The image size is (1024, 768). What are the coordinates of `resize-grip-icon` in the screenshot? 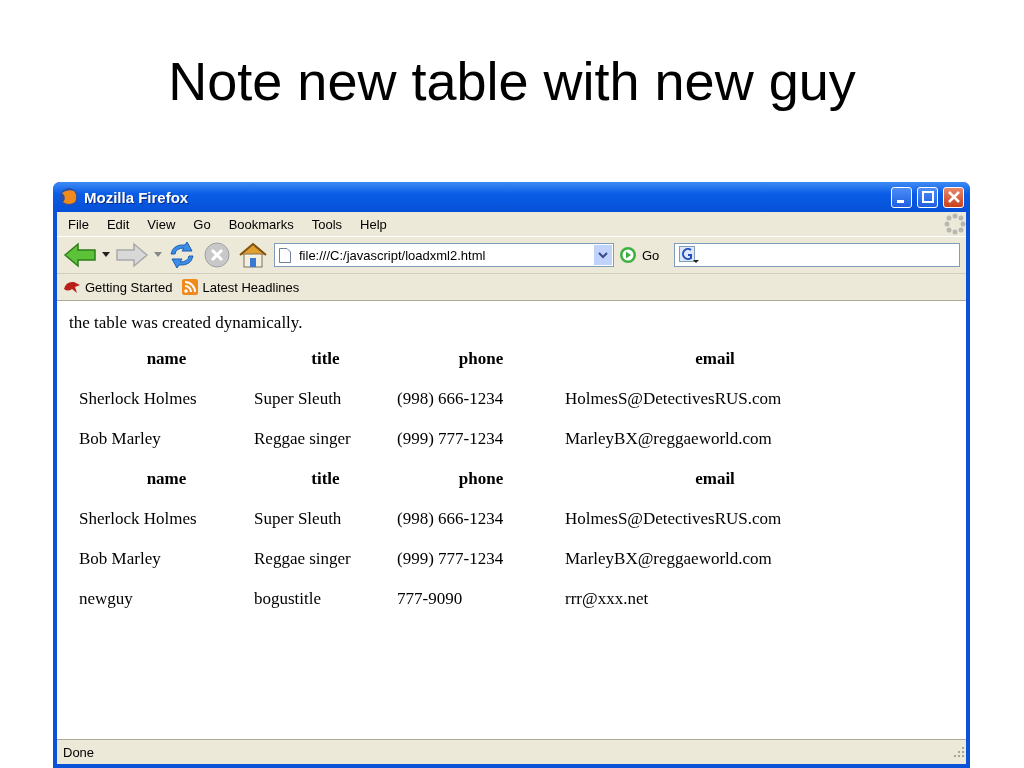 It's located at (959, 752).